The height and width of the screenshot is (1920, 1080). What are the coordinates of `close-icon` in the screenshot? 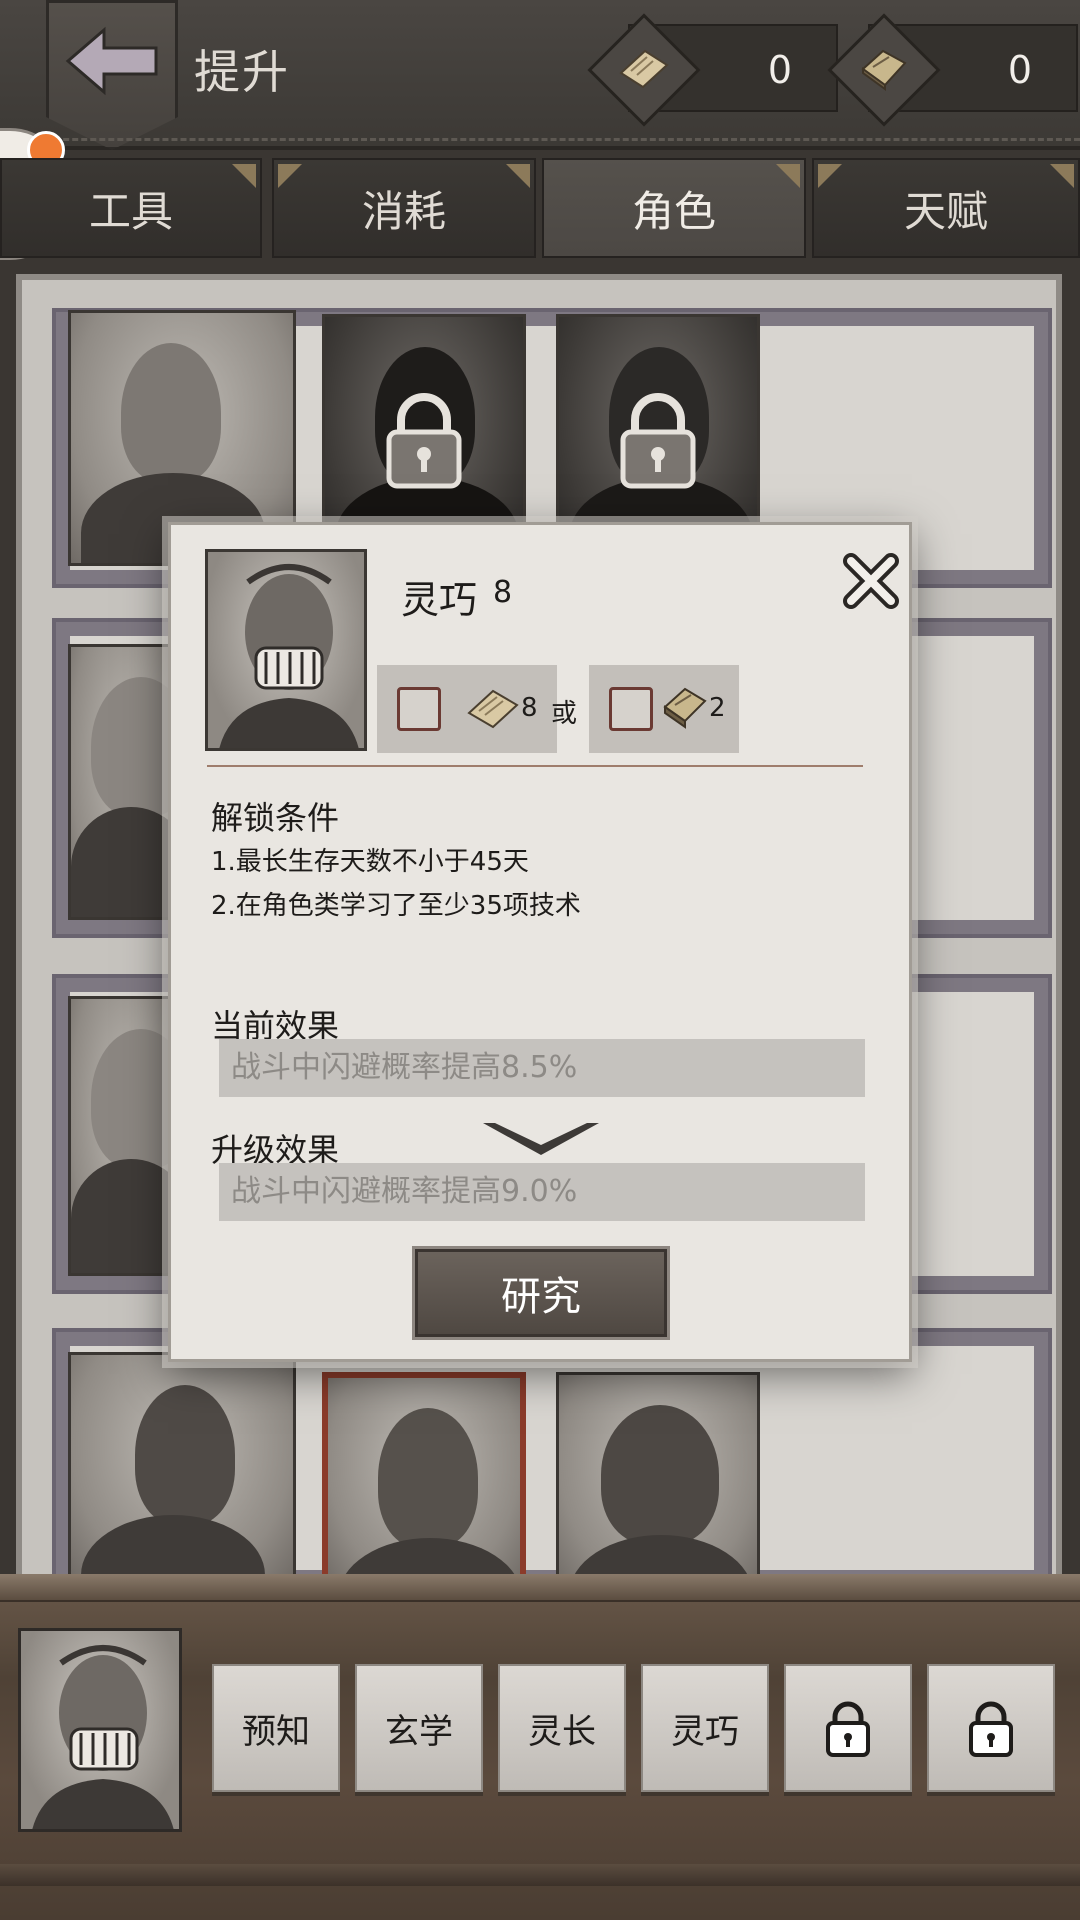 It's located at (871, 581).